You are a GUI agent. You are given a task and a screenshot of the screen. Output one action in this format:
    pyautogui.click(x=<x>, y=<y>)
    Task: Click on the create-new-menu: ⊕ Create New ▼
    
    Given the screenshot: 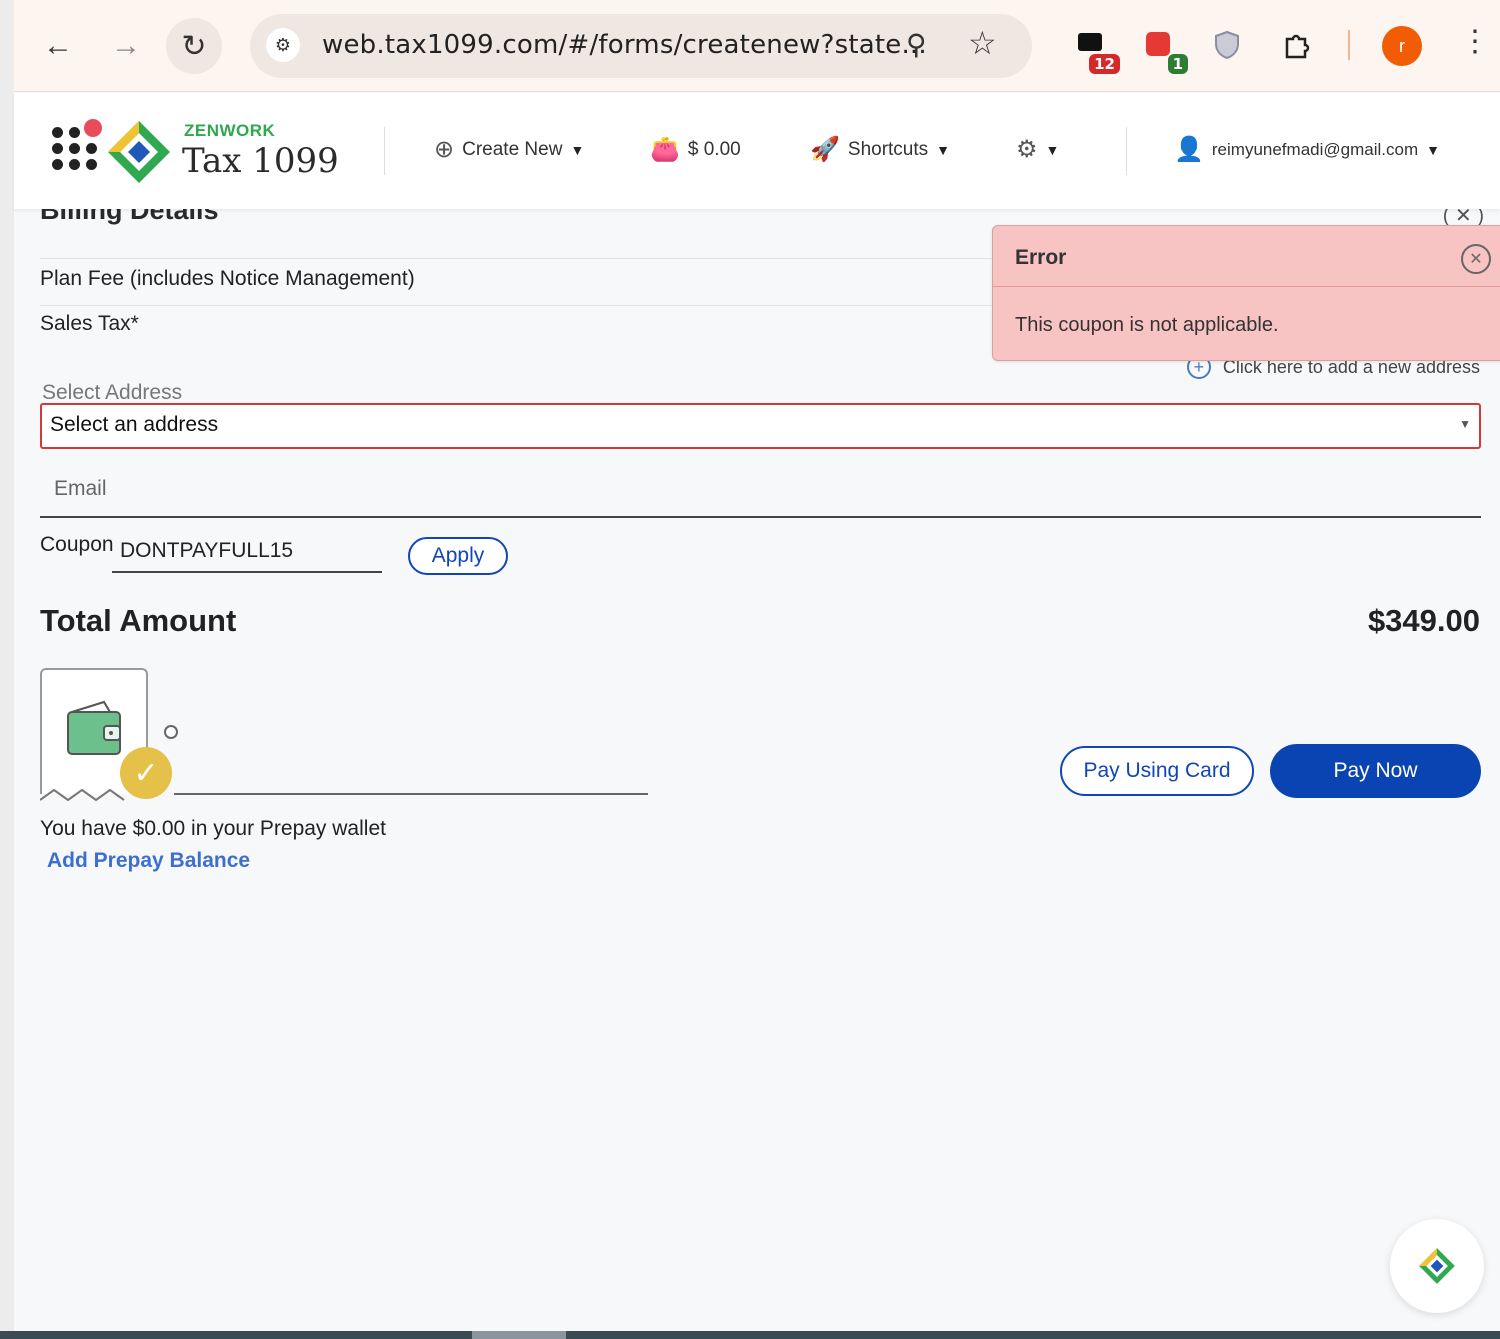 What is the action you would take?
    pyautogui.click(x=509, y=149)
    